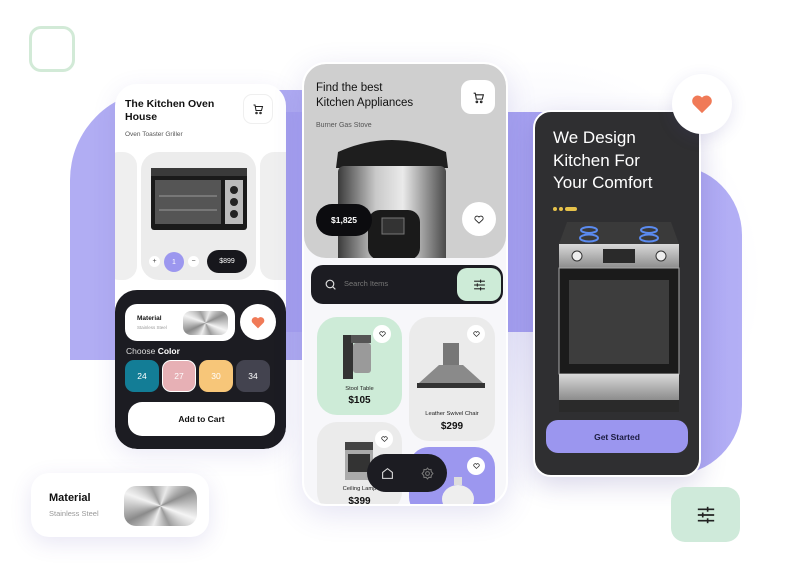 This screenshot has width=810, height=566. Describe the element at coordinates (197, 376) in the screenshot. I see `color-options: 24 27 30 34` at that location.